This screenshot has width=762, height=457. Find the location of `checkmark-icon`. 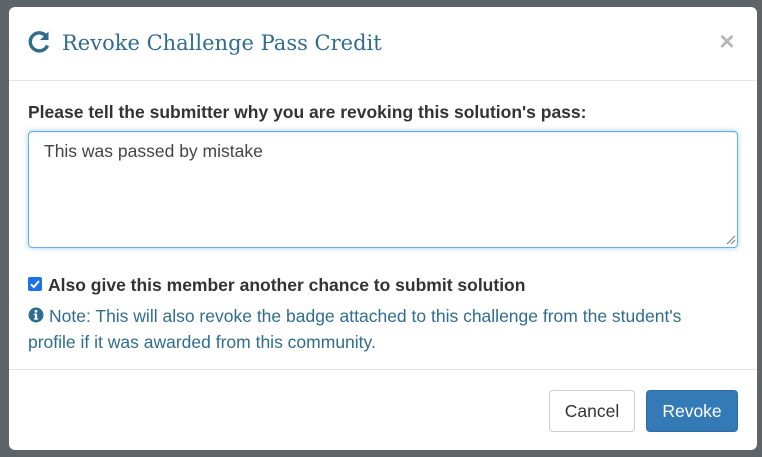

checkmark-icon is located at coordinates (35, 284).